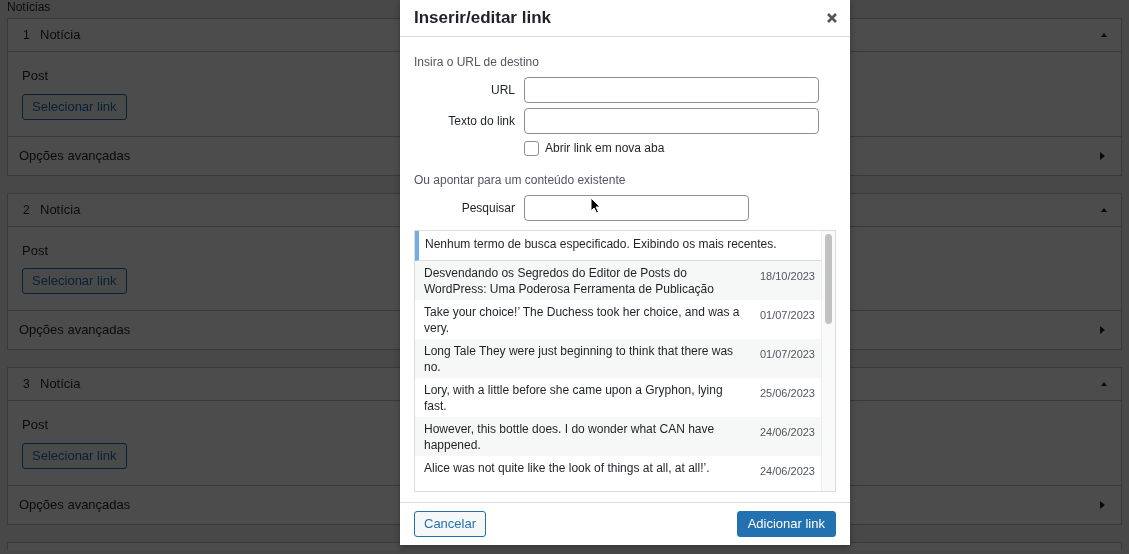 The image size is (1129, 554). What do you see at coordinates (487, 208) in the screenshot?
I see `field-label: Pesquisar` at bounding box center [487, 208].